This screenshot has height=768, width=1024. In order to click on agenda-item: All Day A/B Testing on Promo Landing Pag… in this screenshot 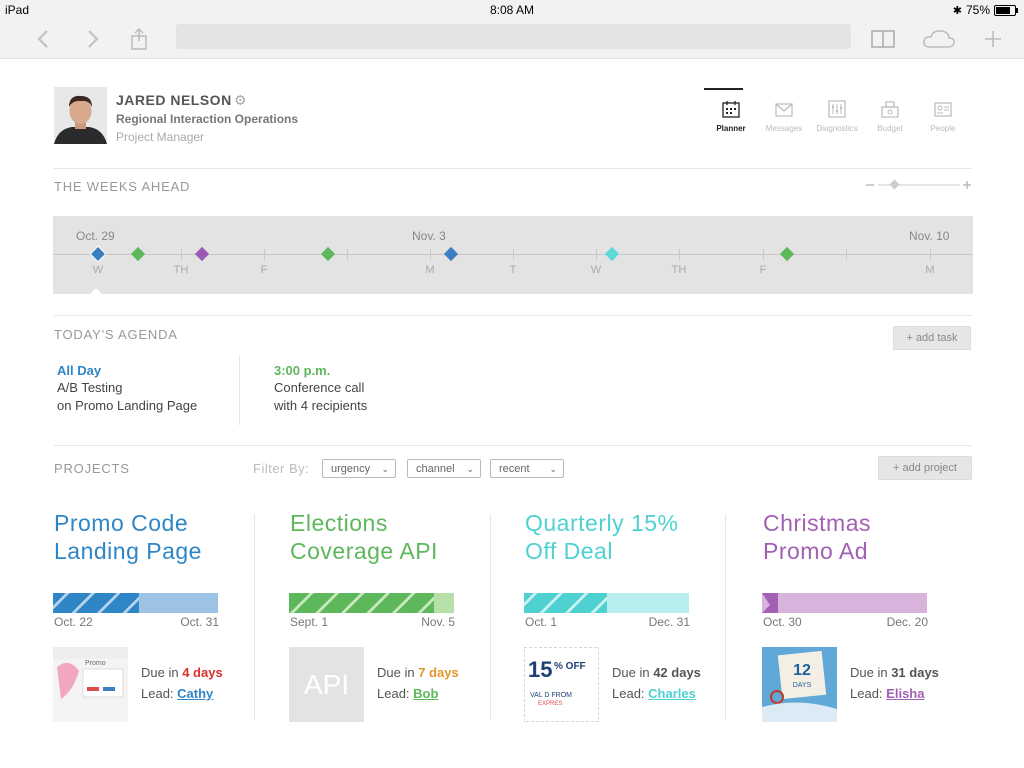, I will do `click(144, 389)`.